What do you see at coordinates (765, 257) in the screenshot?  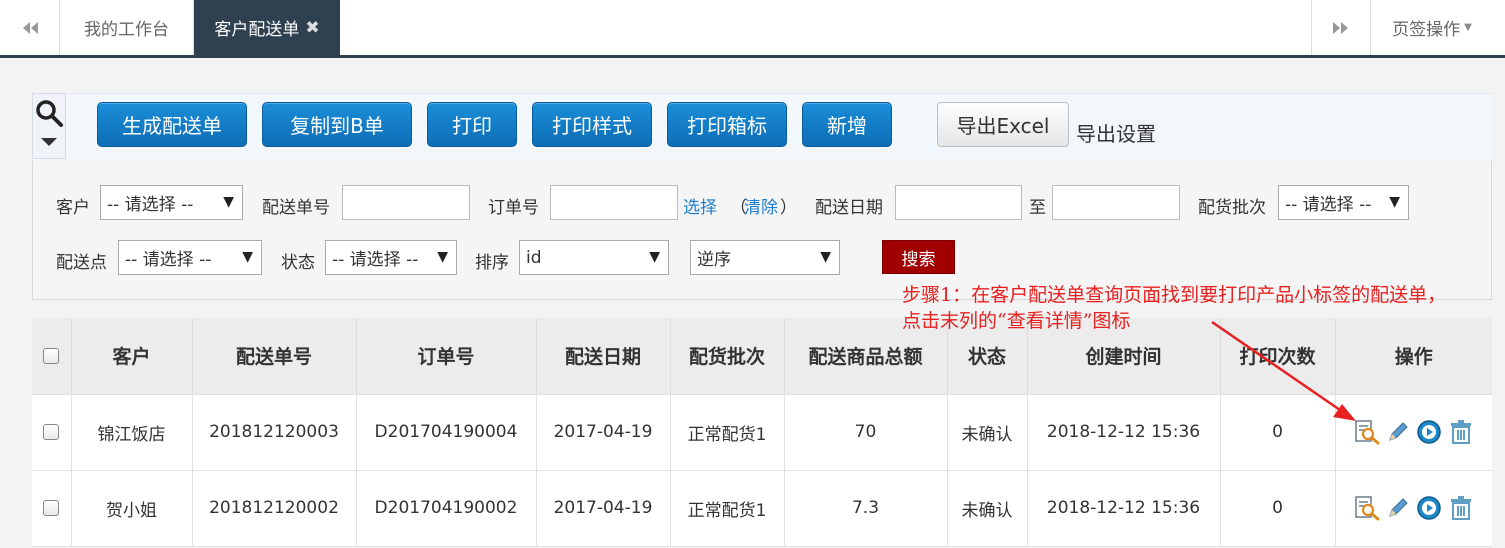 I see `sort-order-select: 逆序 ▼` at bounding box center [765, 257].